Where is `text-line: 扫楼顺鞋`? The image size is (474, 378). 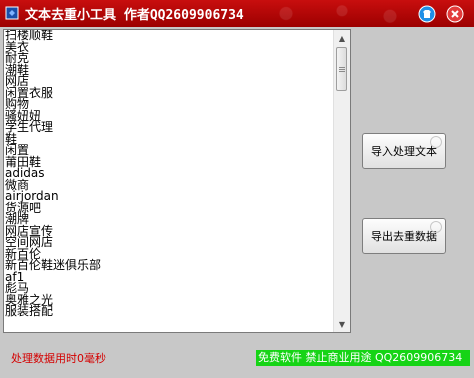
text-line: 扫楼顺鞋 is located at coordinates (29, 35).